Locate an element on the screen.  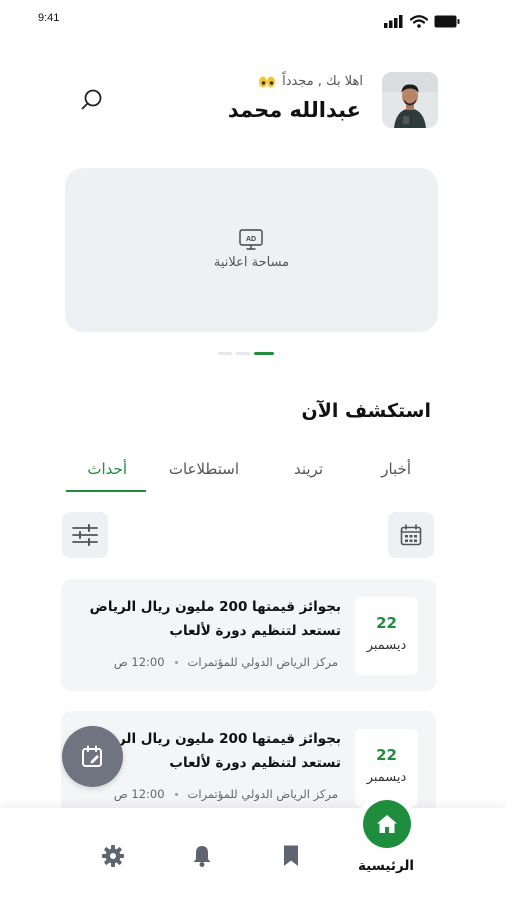
bottom-navigation is located at coordinates (253, 854).